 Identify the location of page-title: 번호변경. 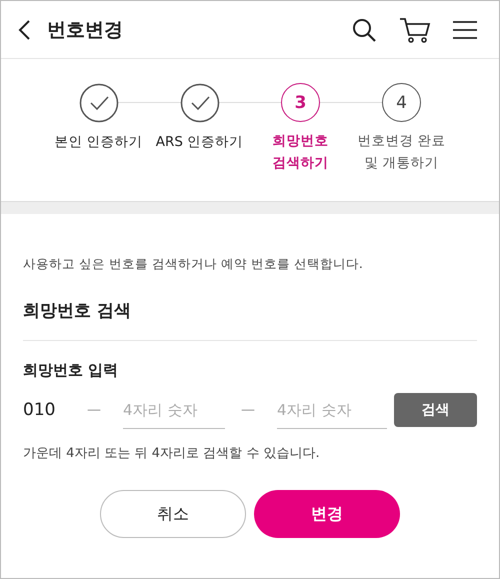
(85, 30).